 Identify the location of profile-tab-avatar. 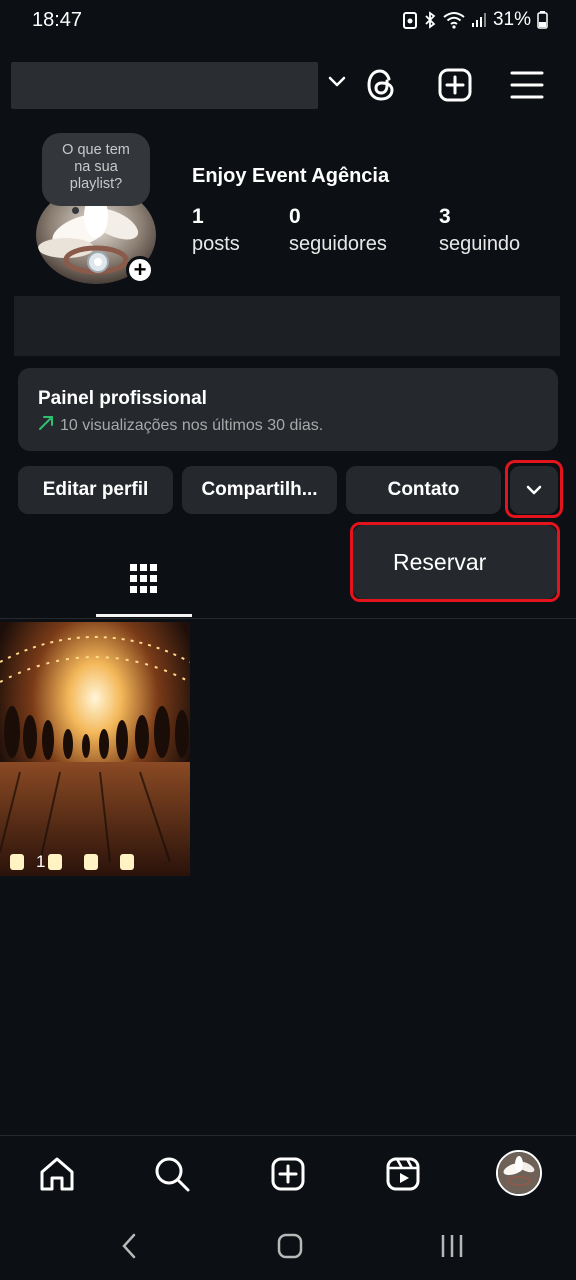
(519, 1173).